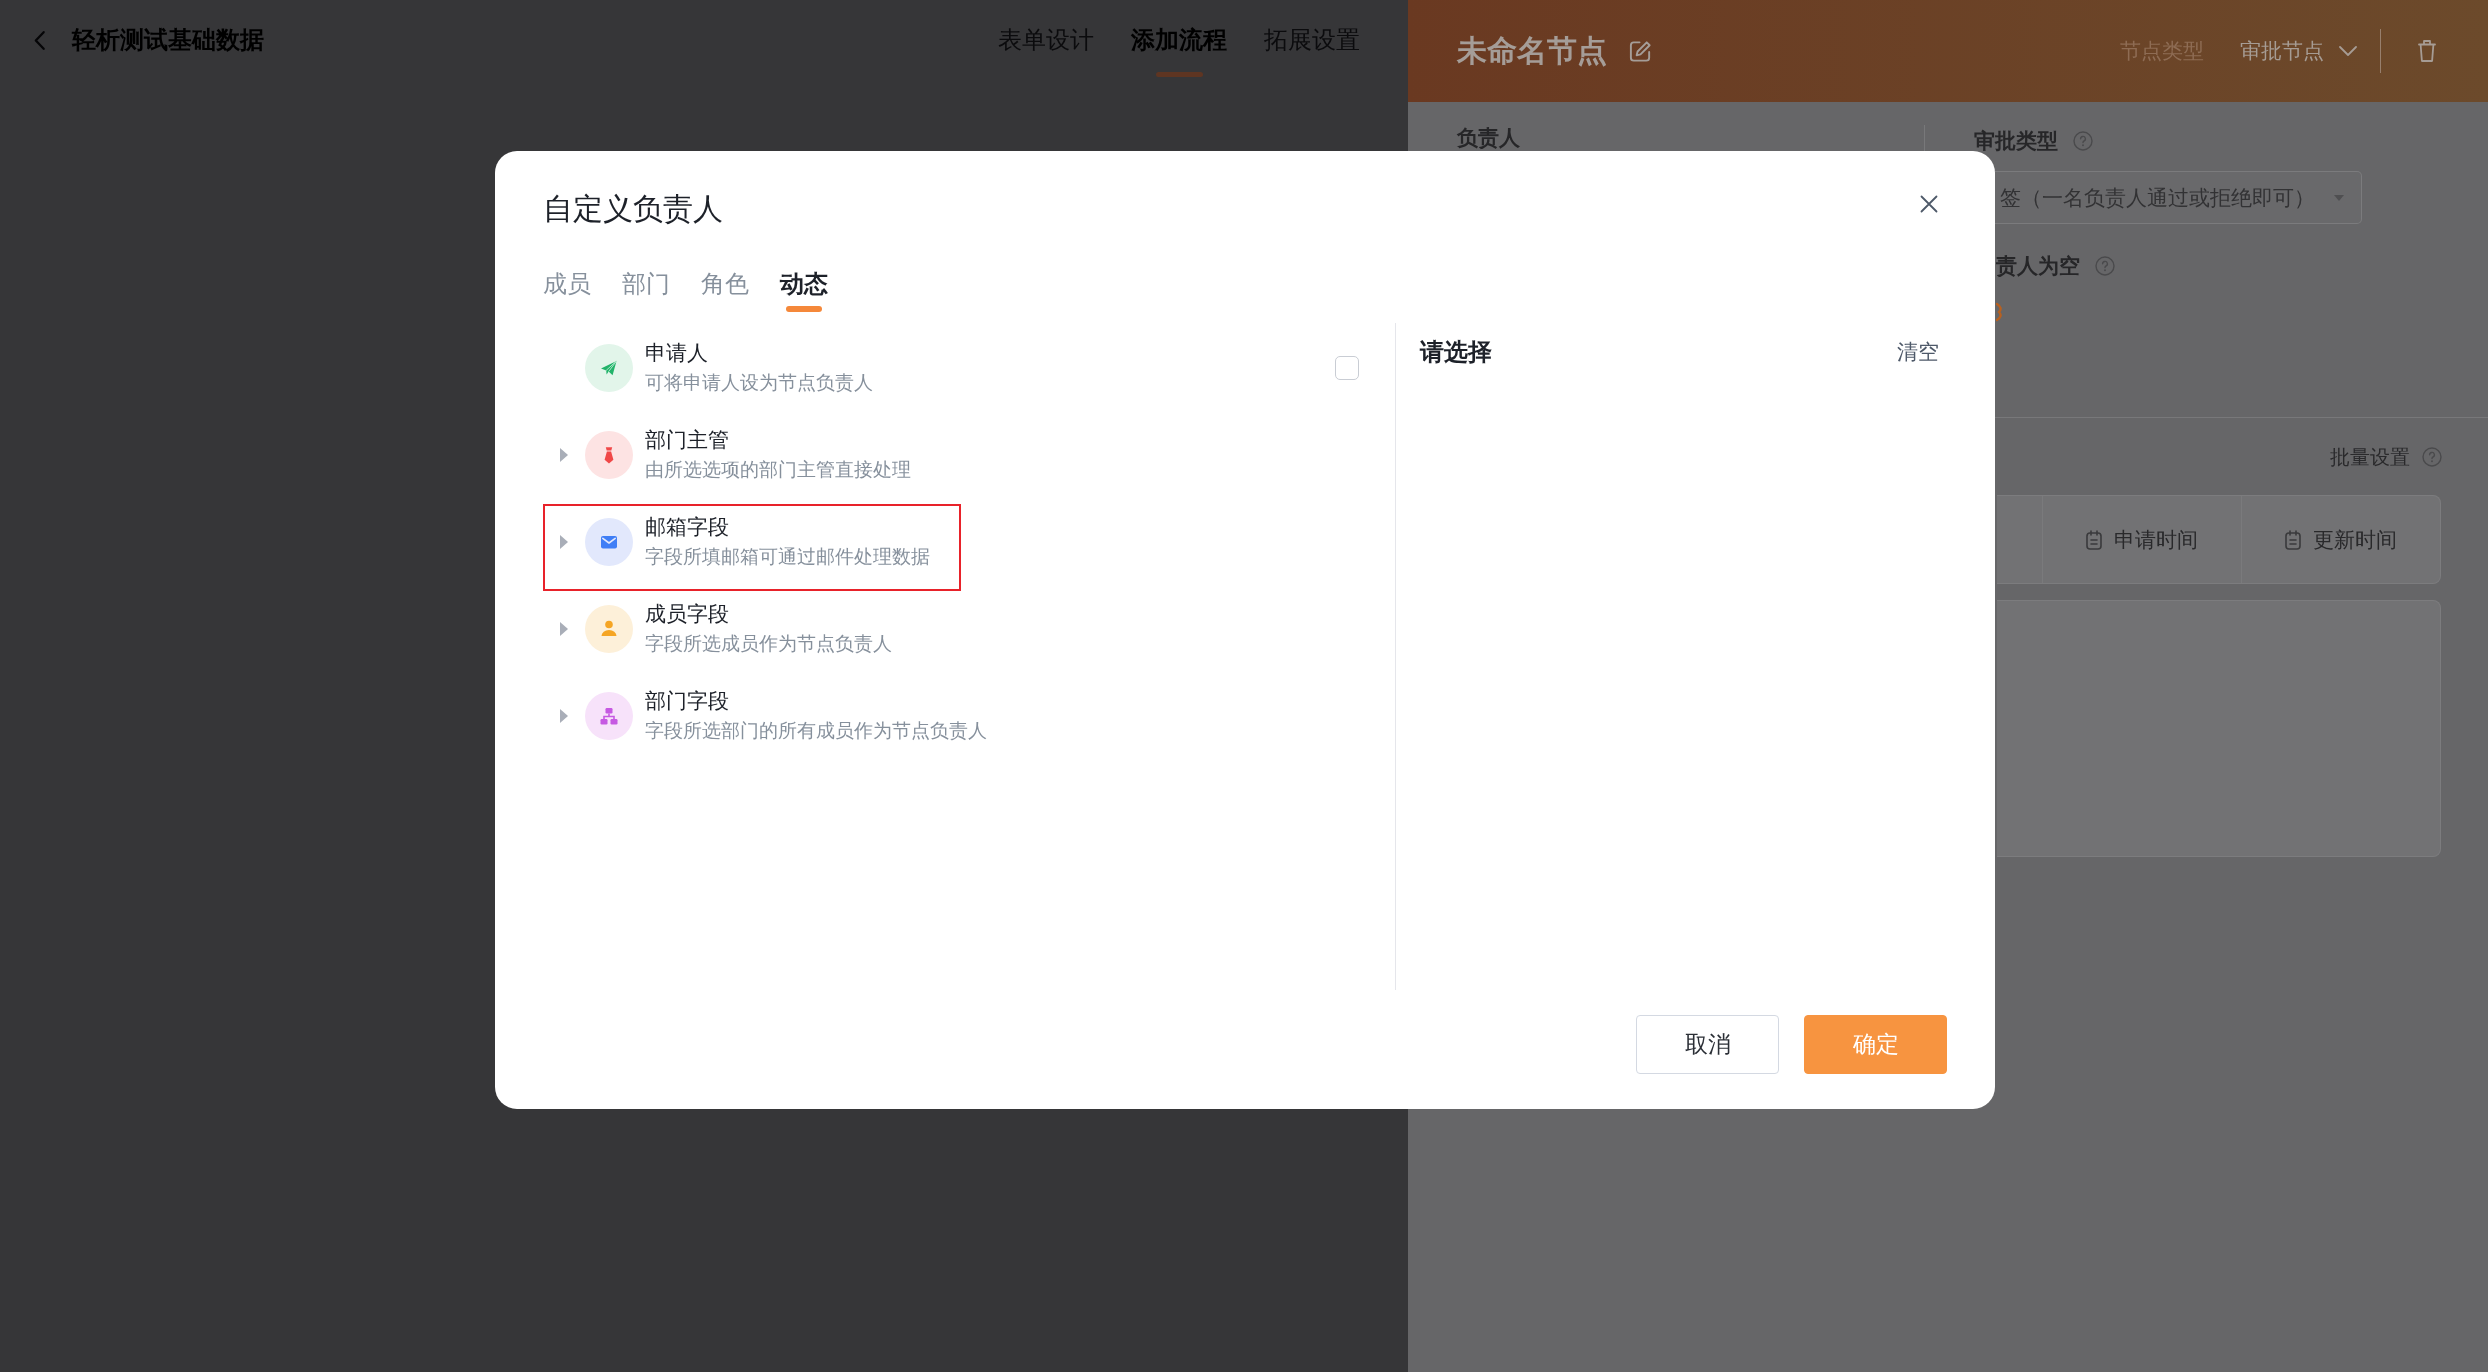 The height and width of the screenshot is (1372, 2488). I want to click on column-header: 申请时间, so click(2156, 540).